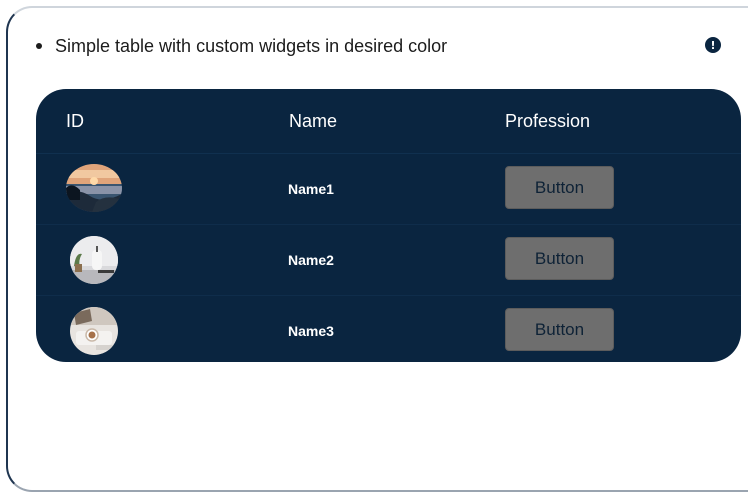  I want to click on table-header: ID Name Profession, so click(388, 121).